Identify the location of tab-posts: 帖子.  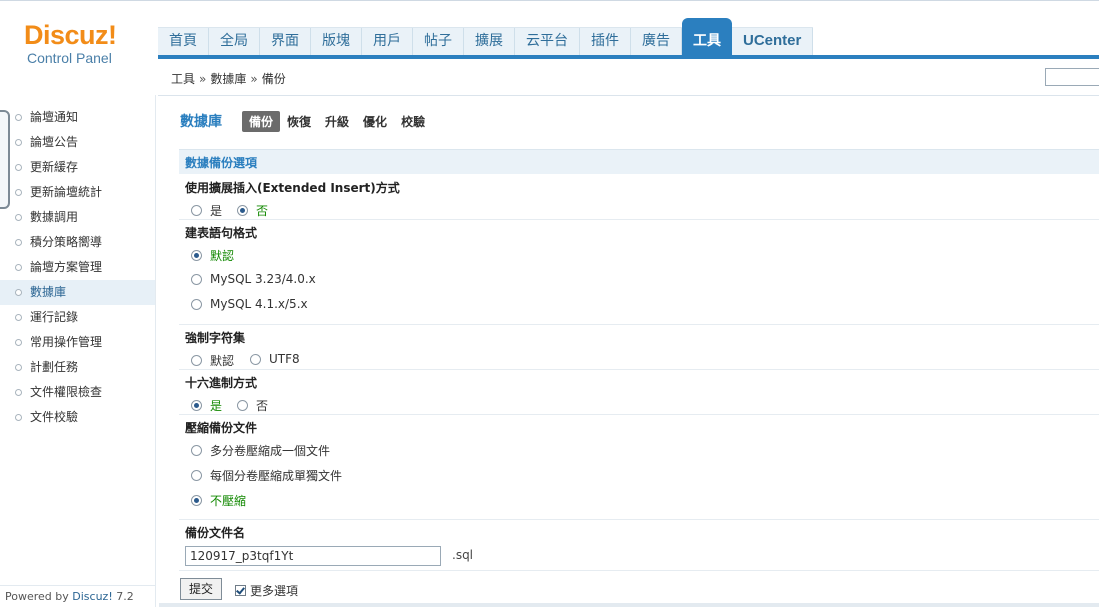
(438, 42).